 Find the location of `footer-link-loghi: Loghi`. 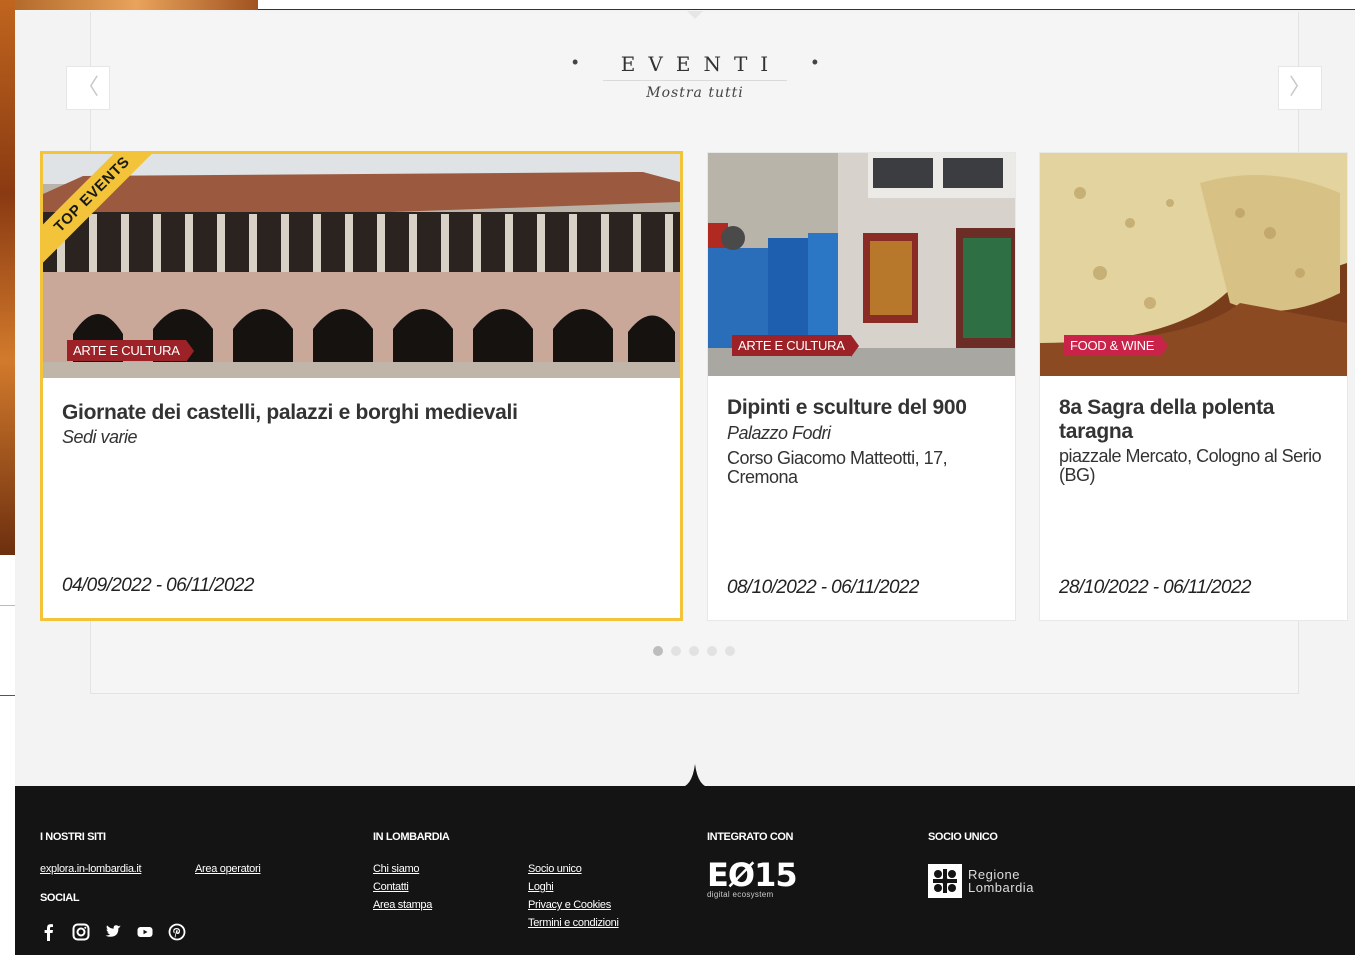

footer-link-loghi: Loghi is located at coordinates (541, 887).